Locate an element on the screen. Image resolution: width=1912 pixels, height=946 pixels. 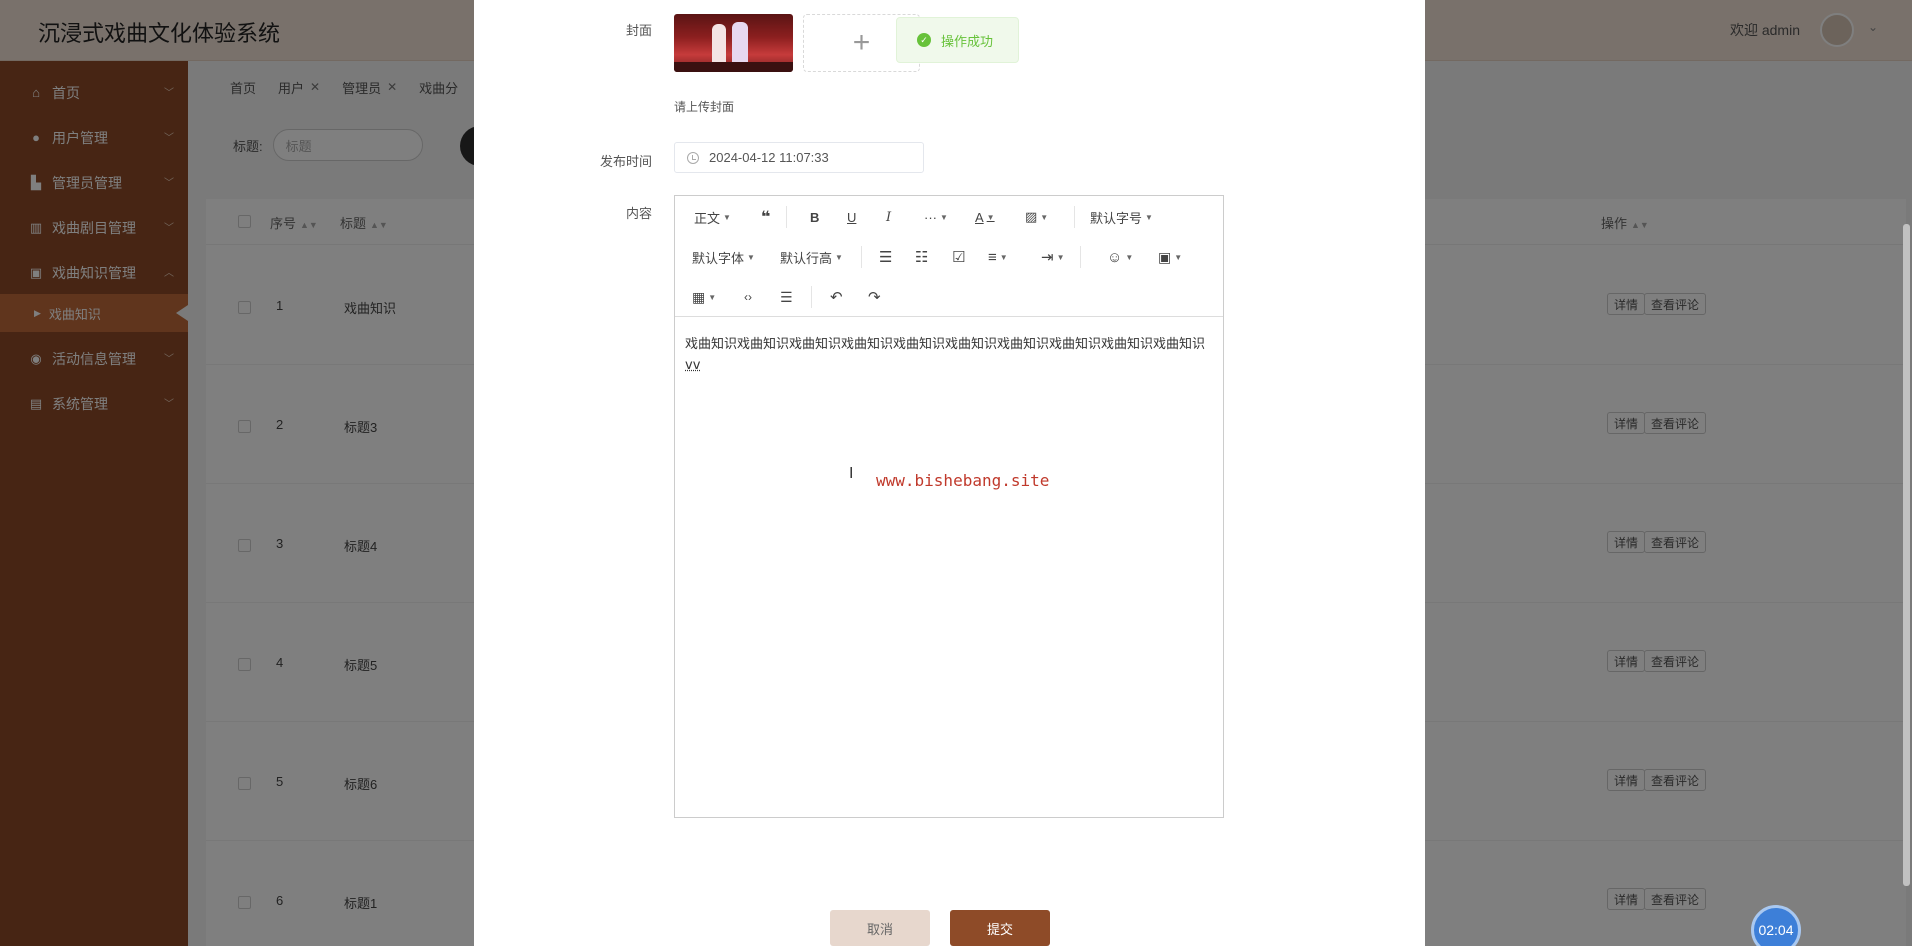
code-icon: ‹› is located at coordinates (748, 297).